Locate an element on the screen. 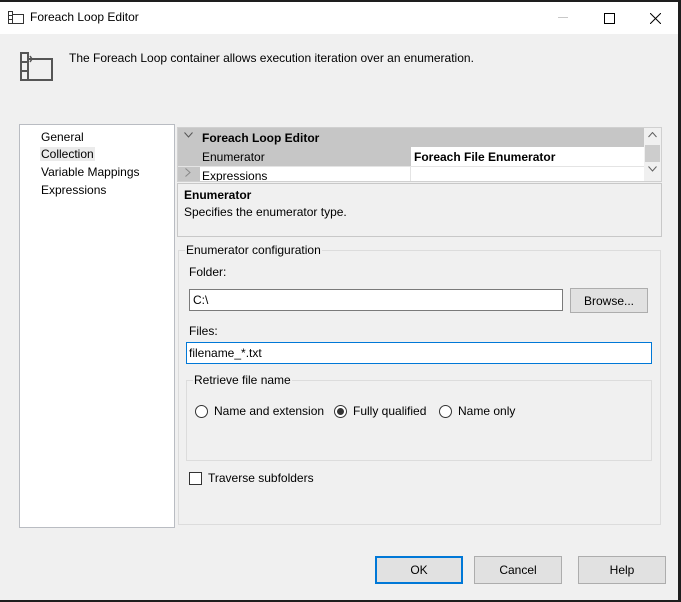 Image resolution: width=681 pixels, height=602 pixels. retrieve-file-name-group is located at coordinates (419, 420).